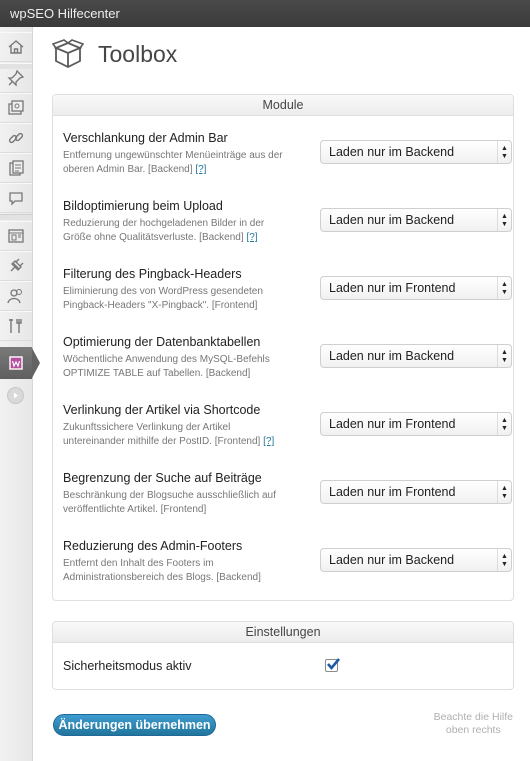  I want to click on help-note-line-2: oben rechts, so click(473, 730).